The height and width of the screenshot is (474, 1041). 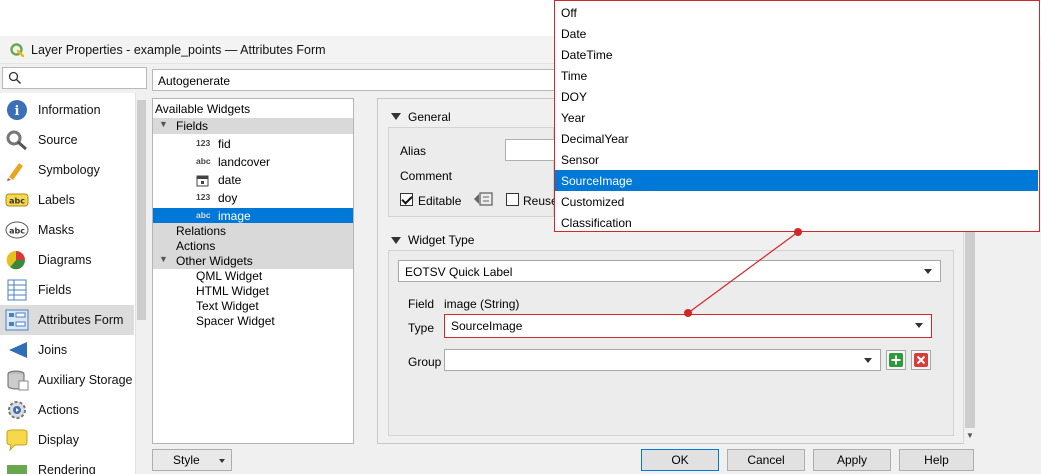 I want to click on dropdown-option-customized: Customized, so click(x=796, y=201).